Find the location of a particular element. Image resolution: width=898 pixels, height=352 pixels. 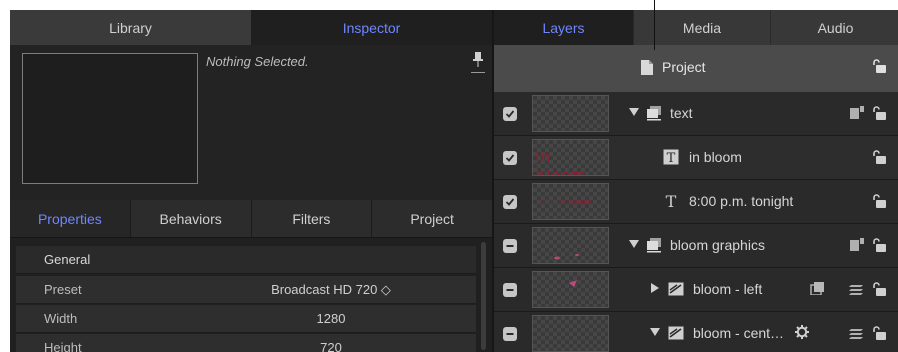

property-row-height: Height 720 is located at coordinates (246, 343).